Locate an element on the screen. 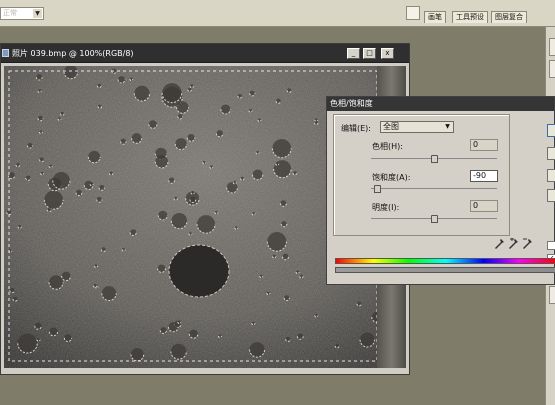  hue-slider-thumb is located at coordinates (434, 159).